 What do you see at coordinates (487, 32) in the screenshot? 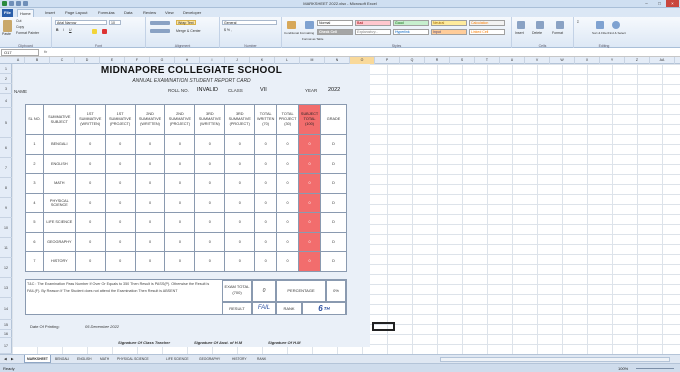
I see `style-linked-cell: Linked Cell` at bounding box center [487, 32].